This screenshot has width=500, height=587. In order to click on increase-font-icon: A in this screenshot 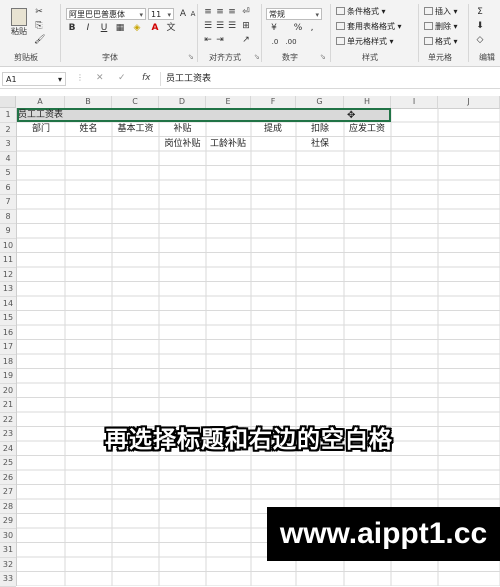, I will do `click(183, 14)`.